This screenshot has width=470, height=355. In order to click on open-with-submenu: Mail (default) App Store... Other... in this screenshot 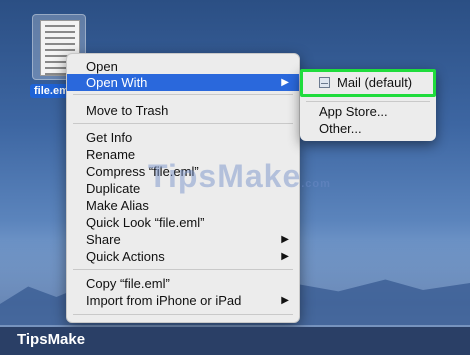, I will do `click(368, 105)`.